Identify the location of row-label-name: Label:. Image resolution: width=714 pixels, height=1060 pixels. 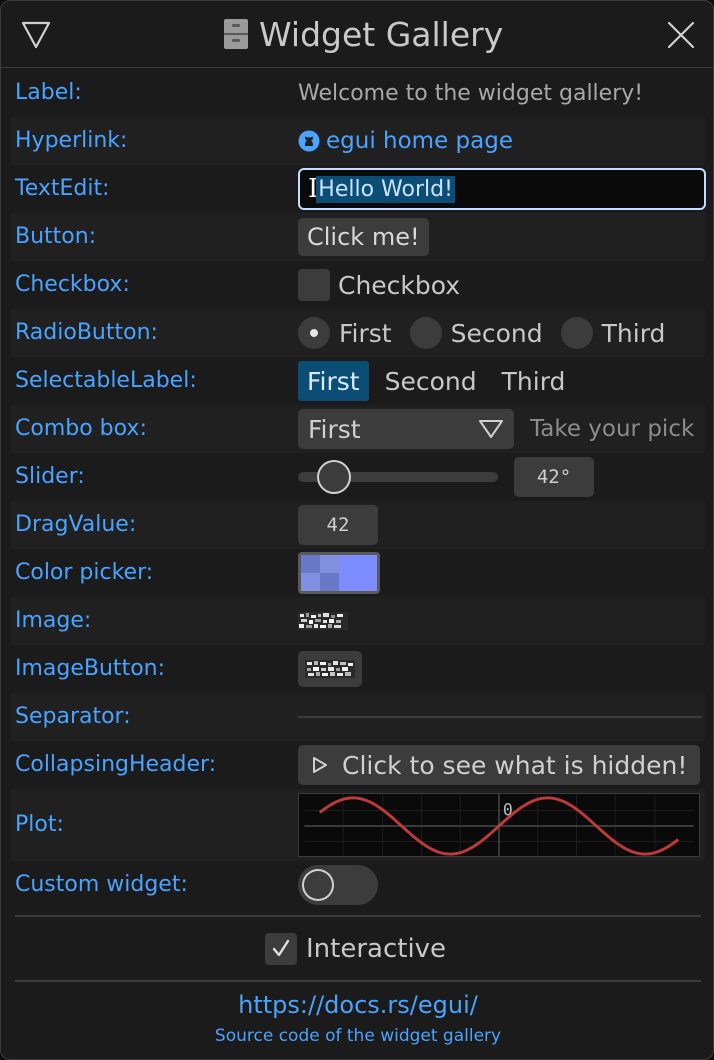
(48, 92).